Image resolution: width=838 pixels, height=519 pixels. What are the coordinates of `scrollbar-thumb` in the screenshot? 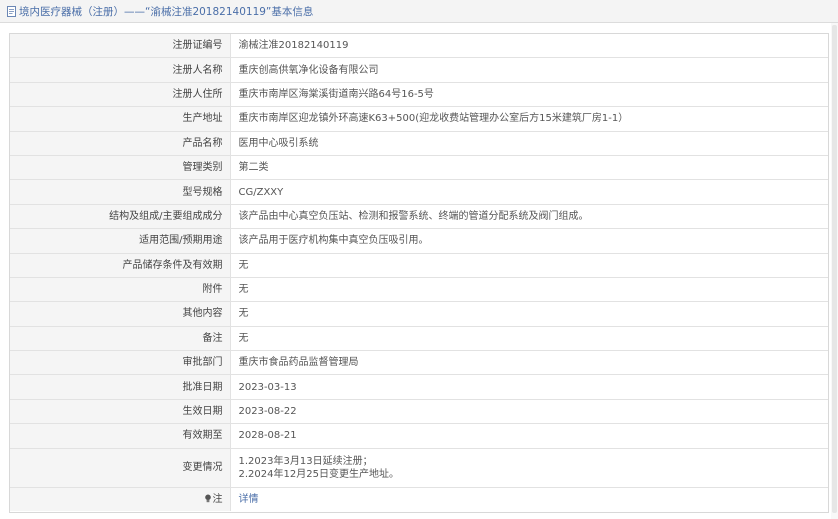 It's located at (834, 269).